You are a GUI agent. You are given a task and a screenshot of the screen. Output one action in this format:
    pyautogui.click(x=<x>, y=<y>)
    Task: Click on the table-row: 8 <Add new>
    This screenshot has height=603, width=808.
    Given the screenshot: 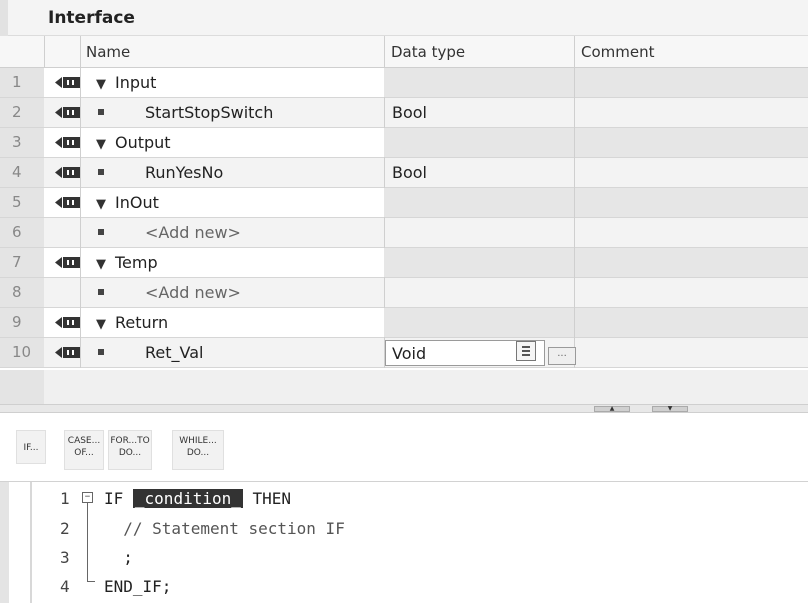 What is the action you would take?
    pyautogui.click(x=404, y=293)
    